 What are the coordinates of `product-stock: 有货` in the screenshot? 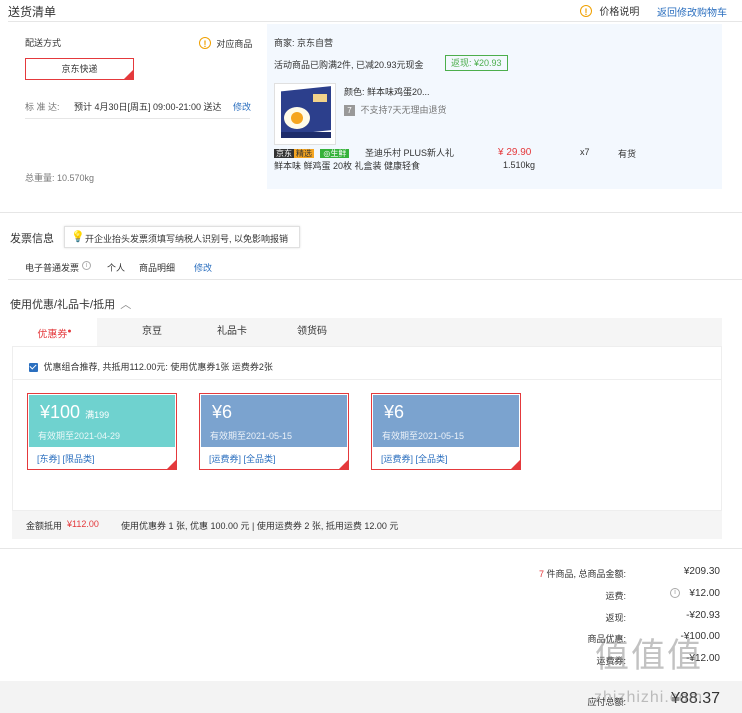 It's located at (627, 154).